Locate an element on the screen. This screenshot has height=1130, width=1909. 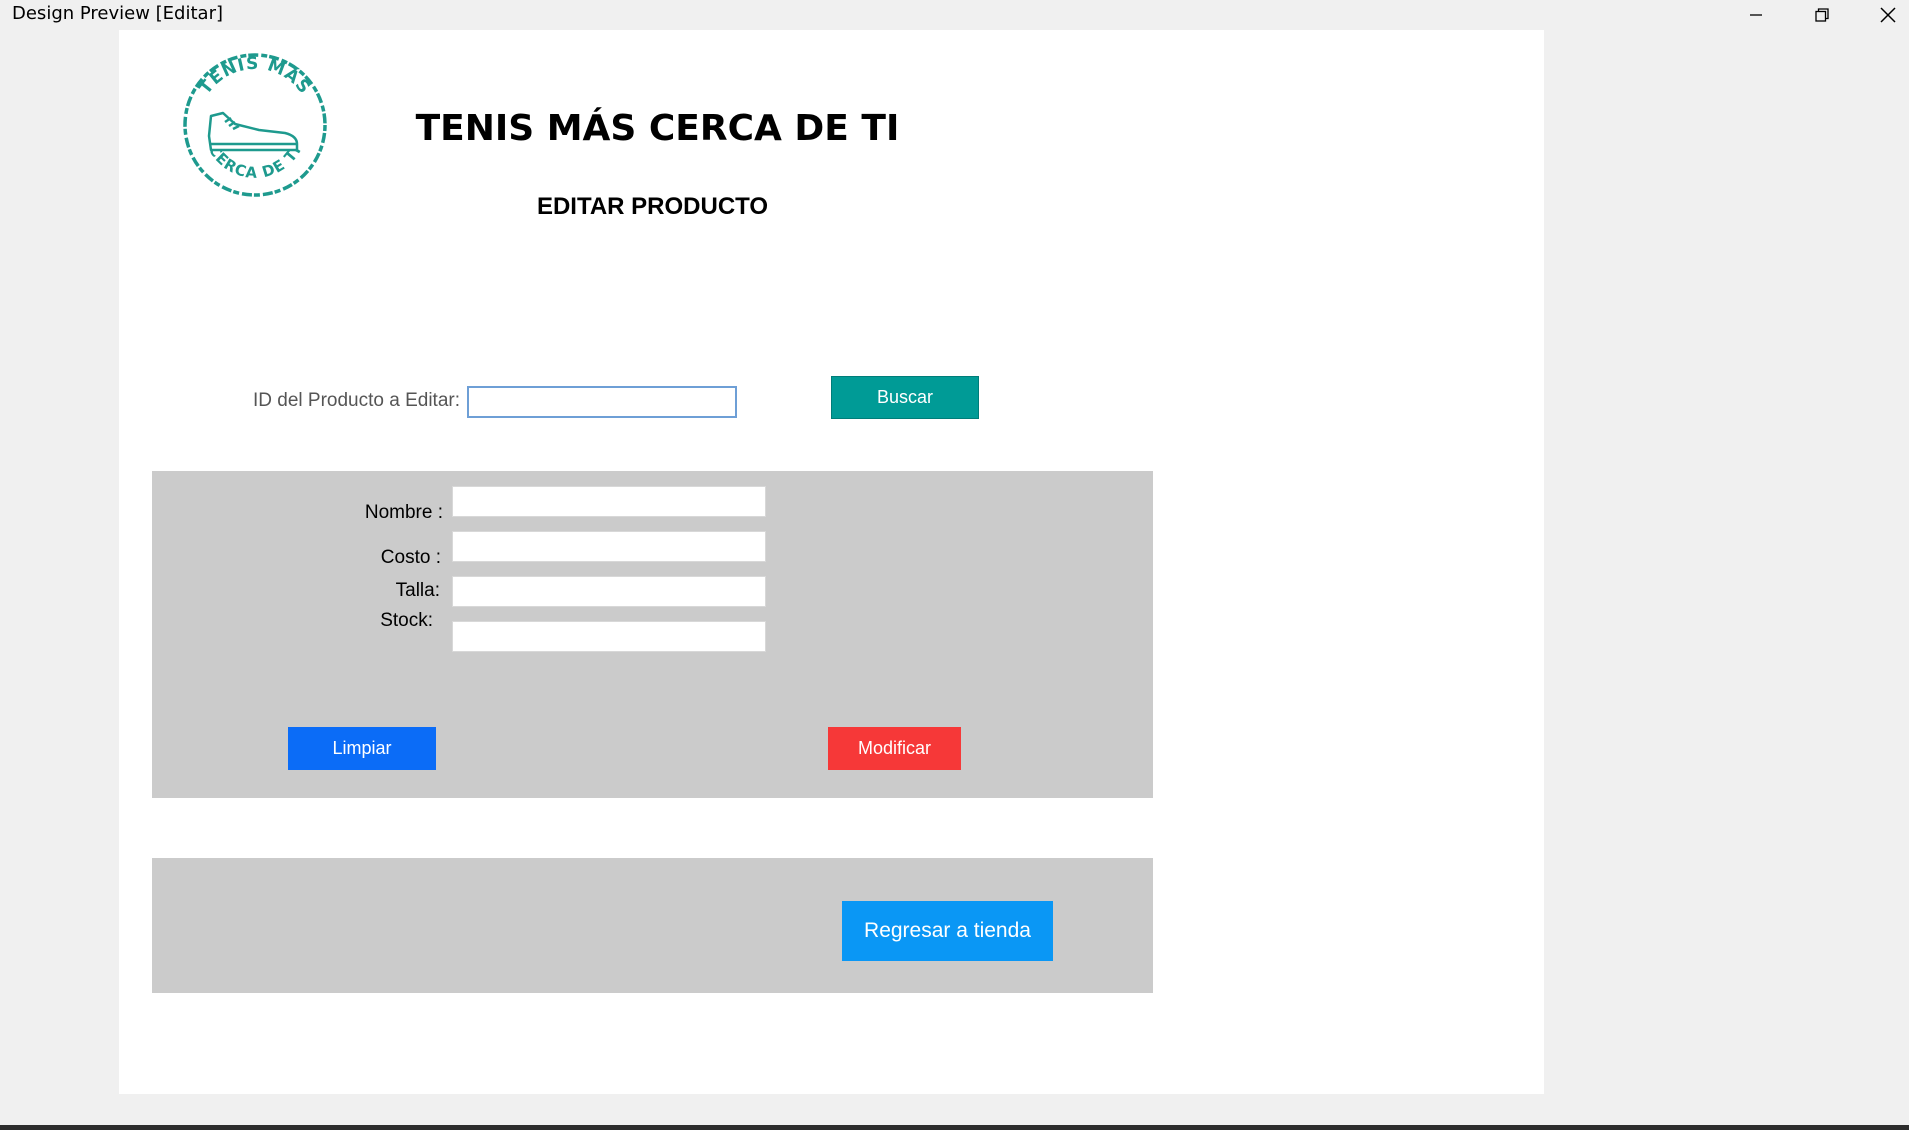
page-title: TENIS MÁS CERCA DE TI is located at coordinates (657, 128).